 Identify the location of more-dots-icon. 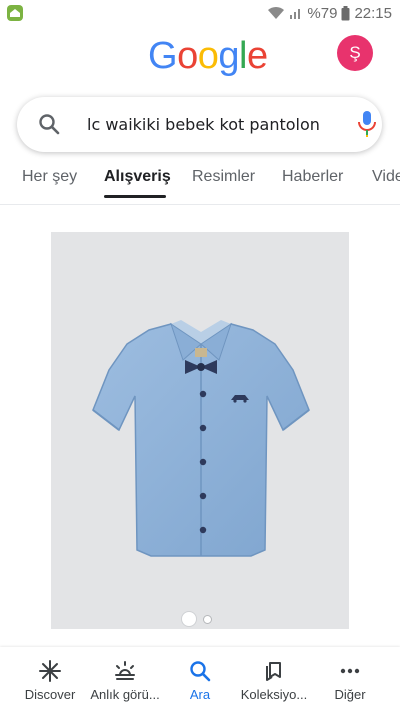
(350, 671).